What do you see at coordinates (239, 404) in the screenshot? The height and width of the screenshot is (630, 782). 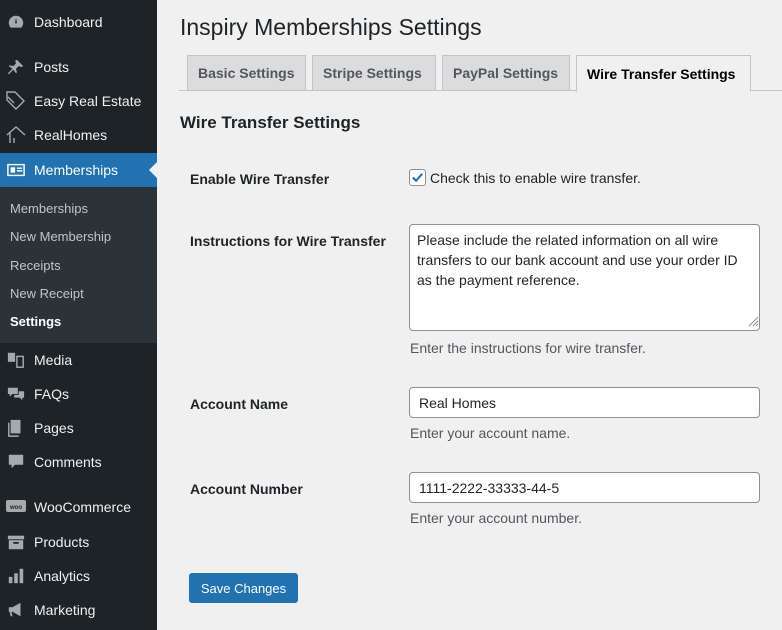 I see `account-name-label: Account Name` at bounding box center [239, 404].